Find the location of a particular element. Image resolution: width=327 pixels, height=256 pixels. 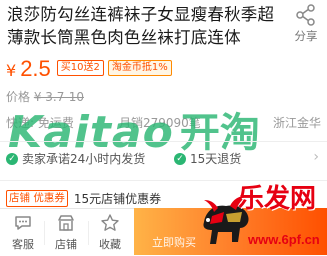

star-icon is located at coordinates (110, 222).